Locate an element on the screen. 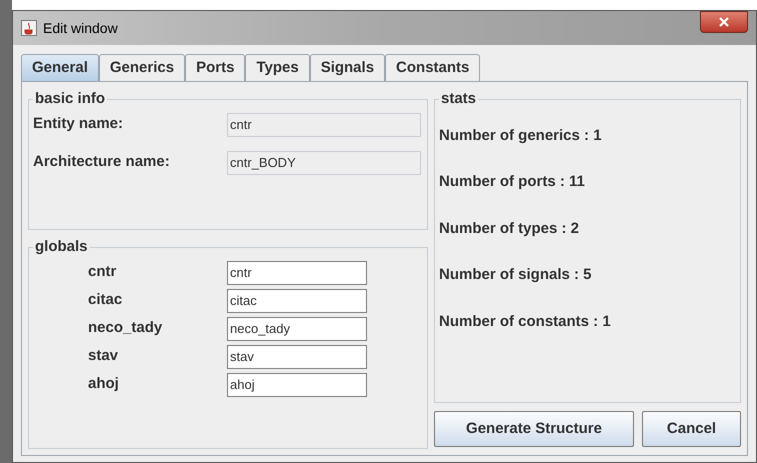  field-label: Architecture name: is located at coordinates (102, 162).